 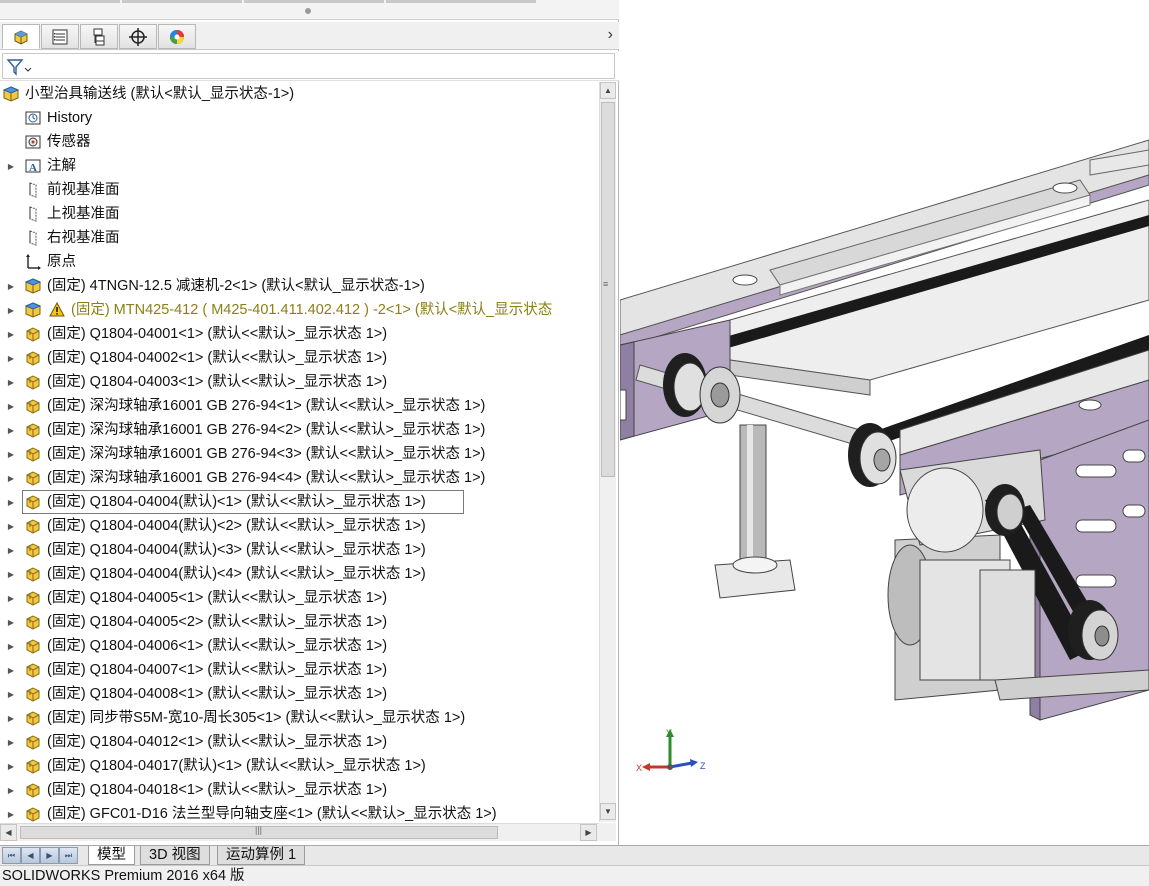 I want to click on tree-item: 右视基准面, so click(x=299, y=238).